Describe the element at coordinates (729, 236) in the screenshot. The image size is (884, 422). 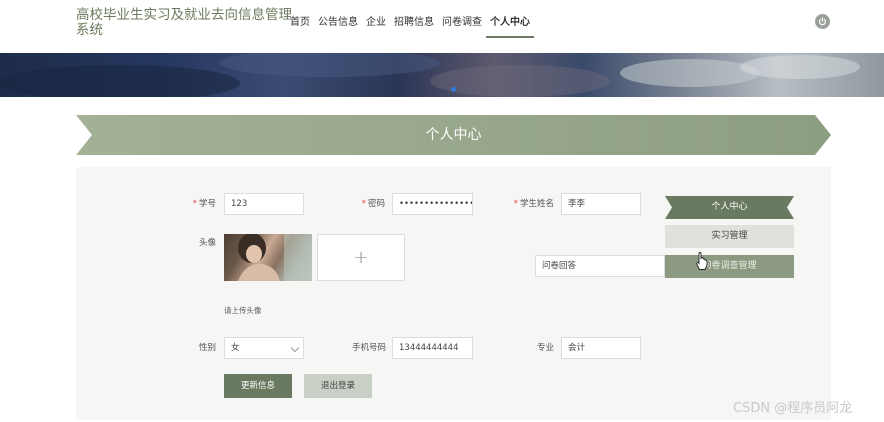
I see `side-menu-internship: 实习管理` at that location.